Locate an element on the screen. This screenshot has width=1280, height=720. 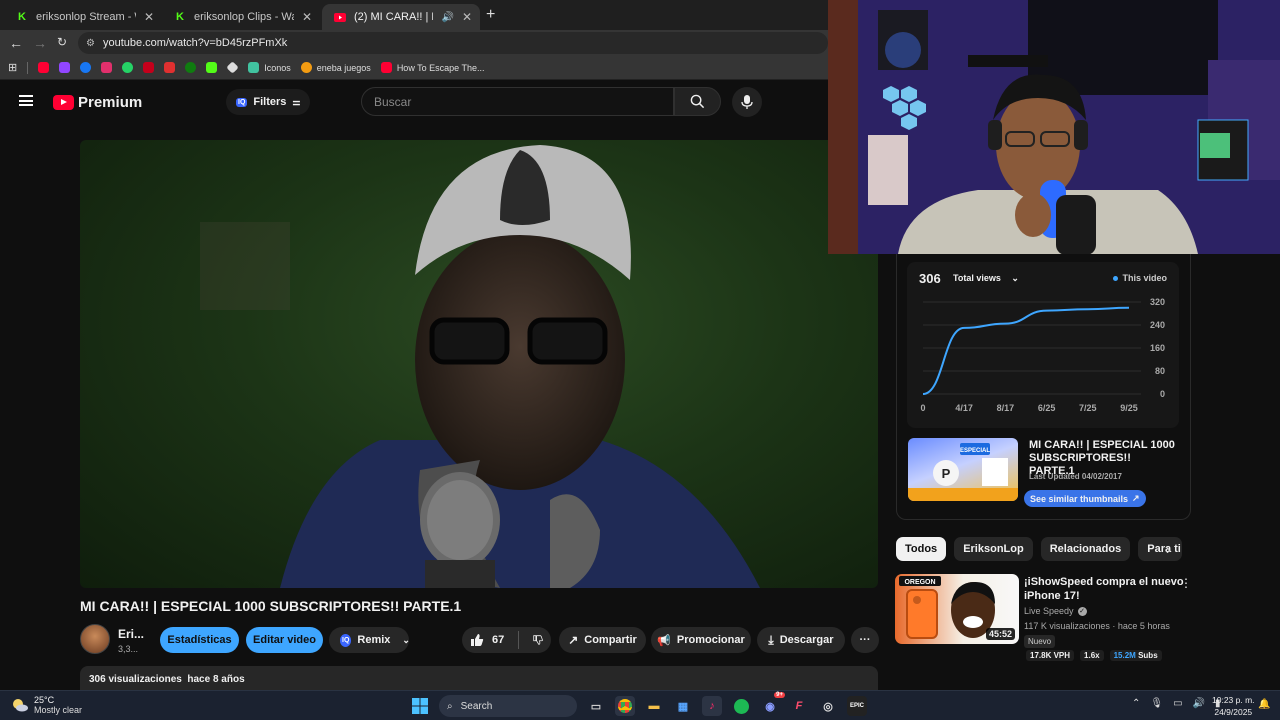
search-button is located at coordinates (697, 101).